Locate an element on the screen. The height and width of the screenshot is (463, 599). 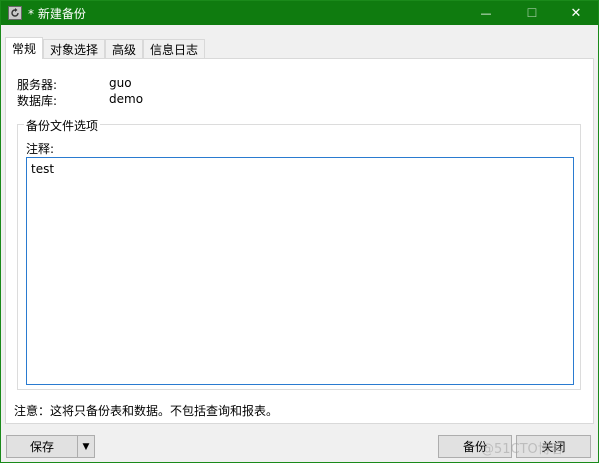
tab-advanced: 高级 is located at coordinates (124, 49).